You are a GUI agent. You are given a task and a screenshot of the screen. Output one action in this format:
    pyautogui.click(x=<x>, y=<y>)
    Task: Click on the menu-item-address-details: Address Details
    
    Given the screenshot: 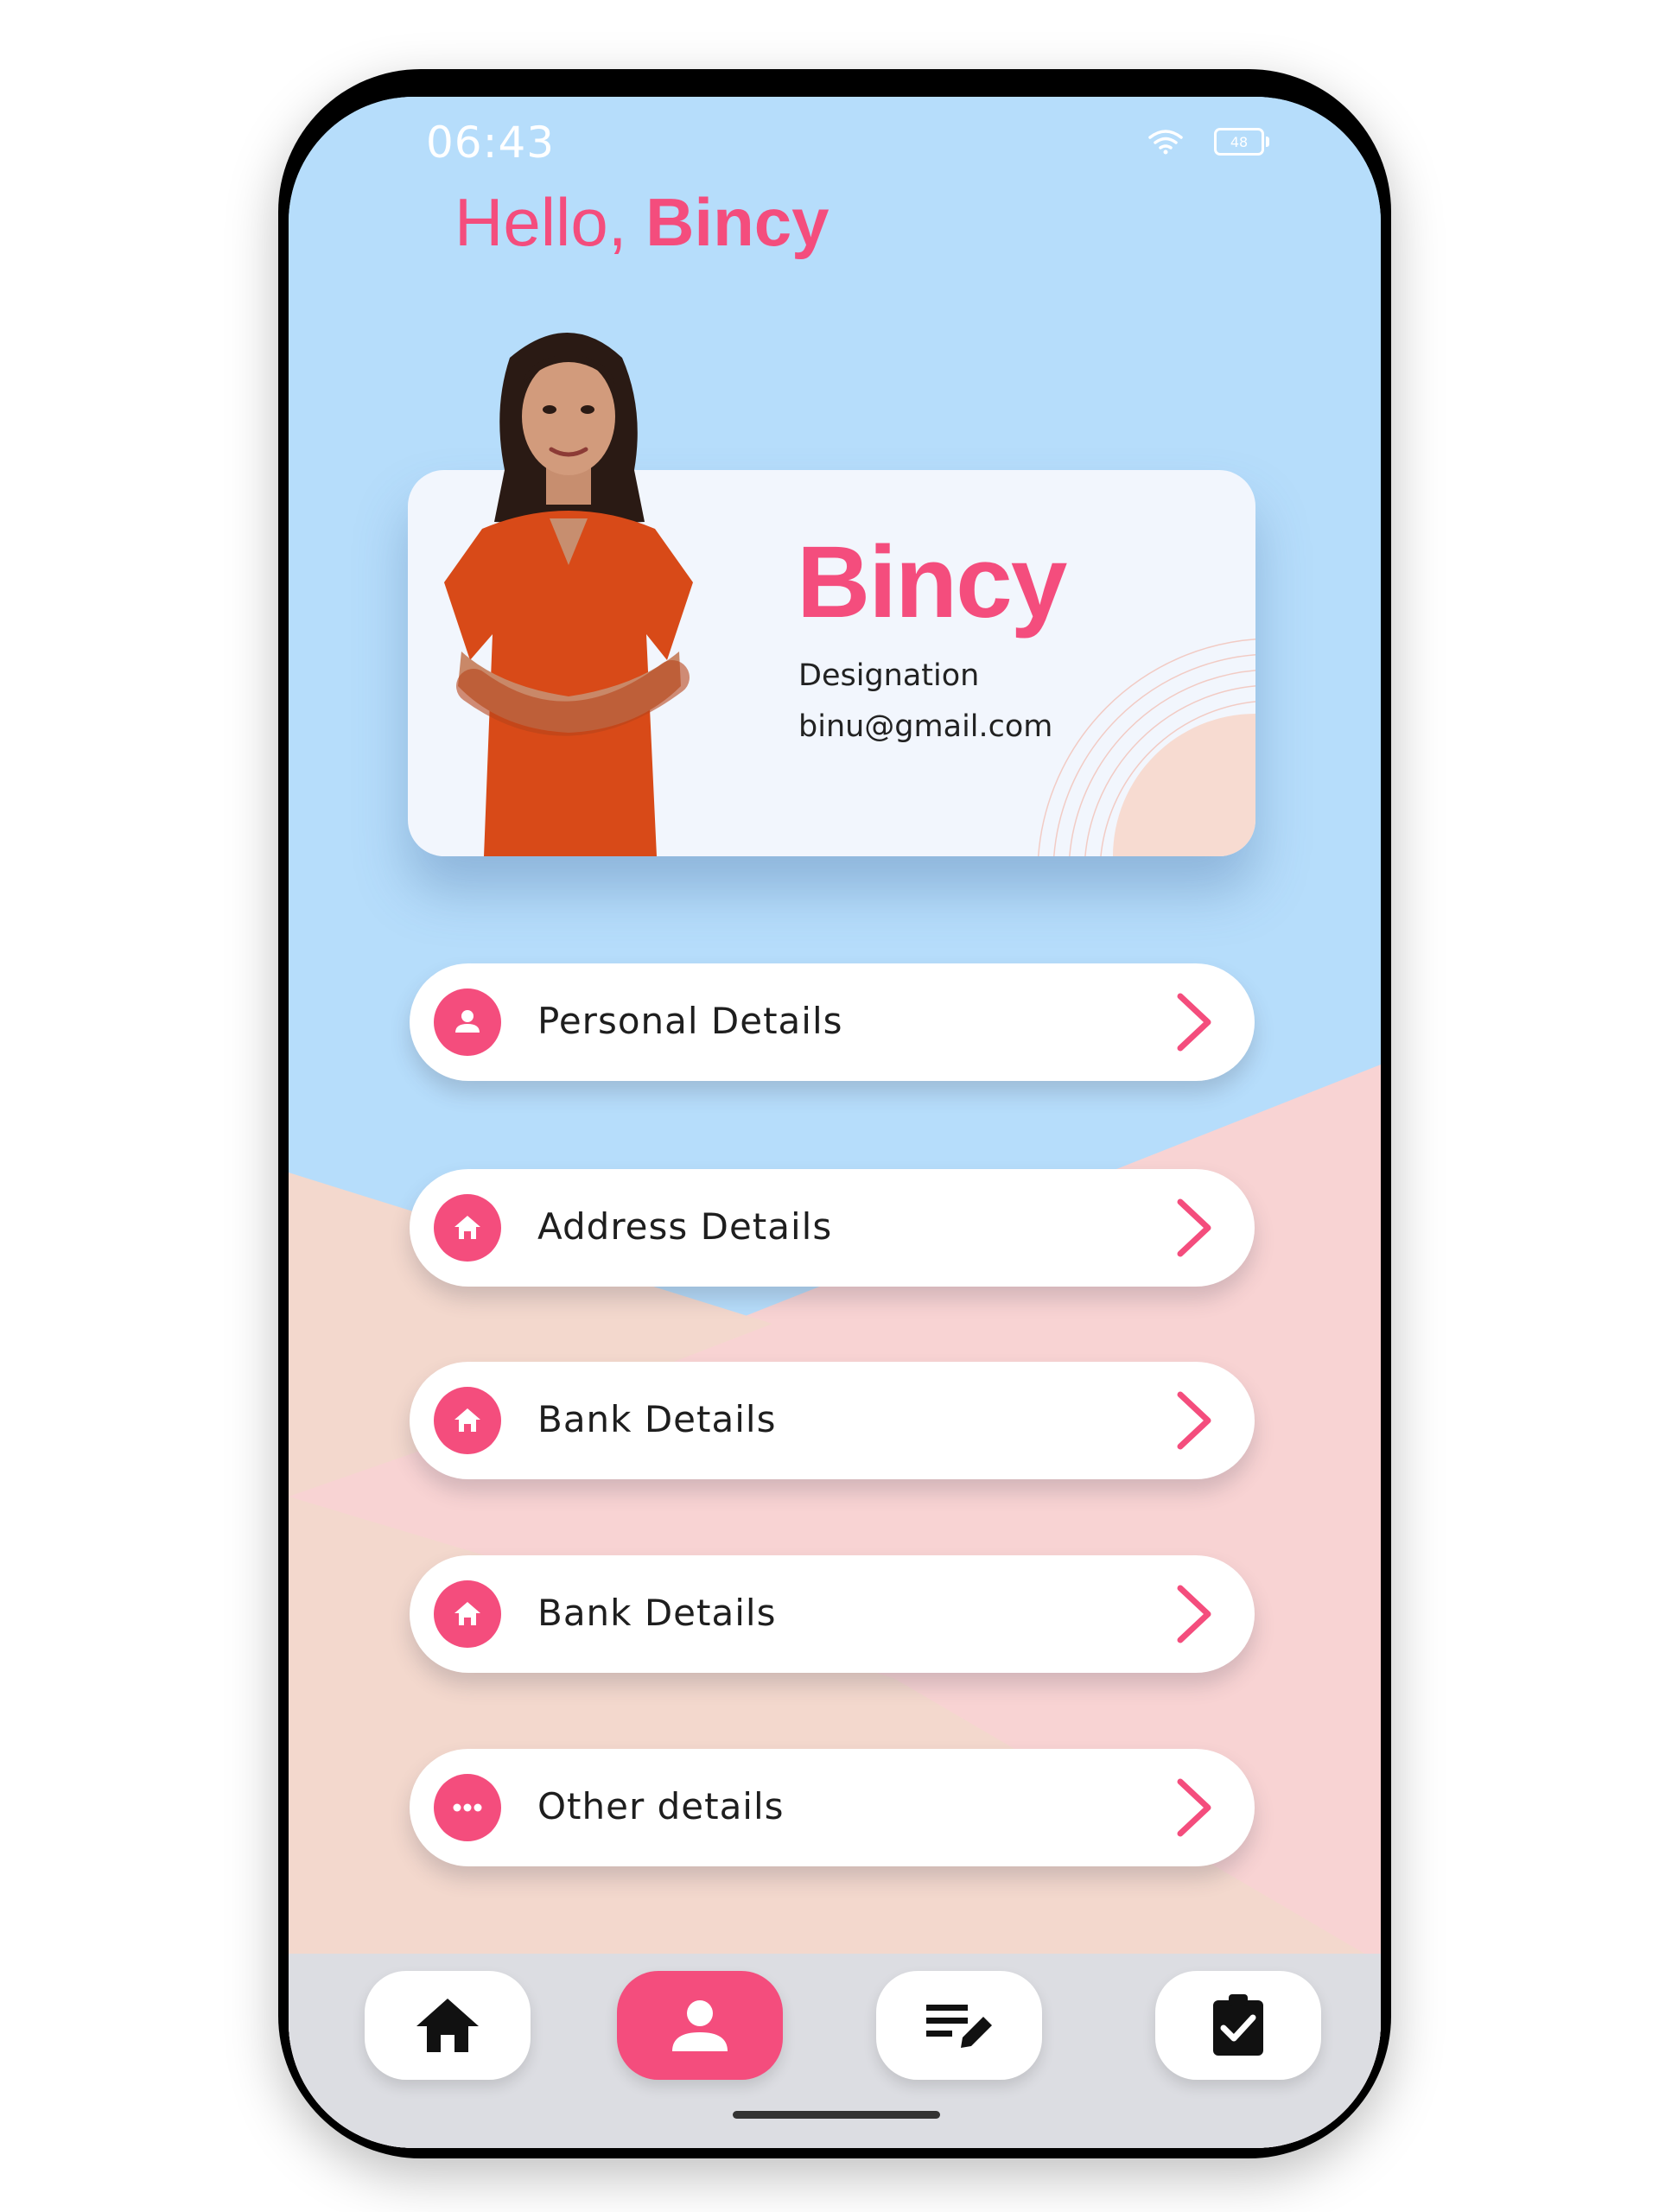 What is the action you would take?
    pyautogui.click(x=832, y=1228)
    